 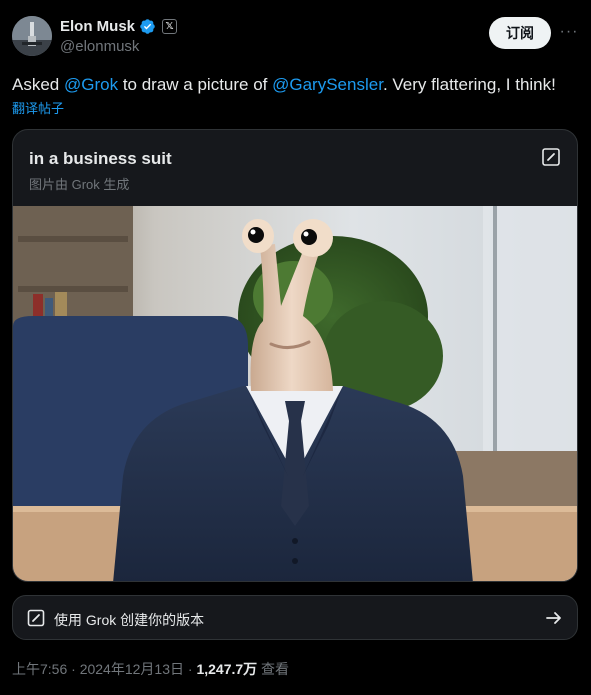 I want to click on mention-grok: @Grok, so click(x=91, y=84).